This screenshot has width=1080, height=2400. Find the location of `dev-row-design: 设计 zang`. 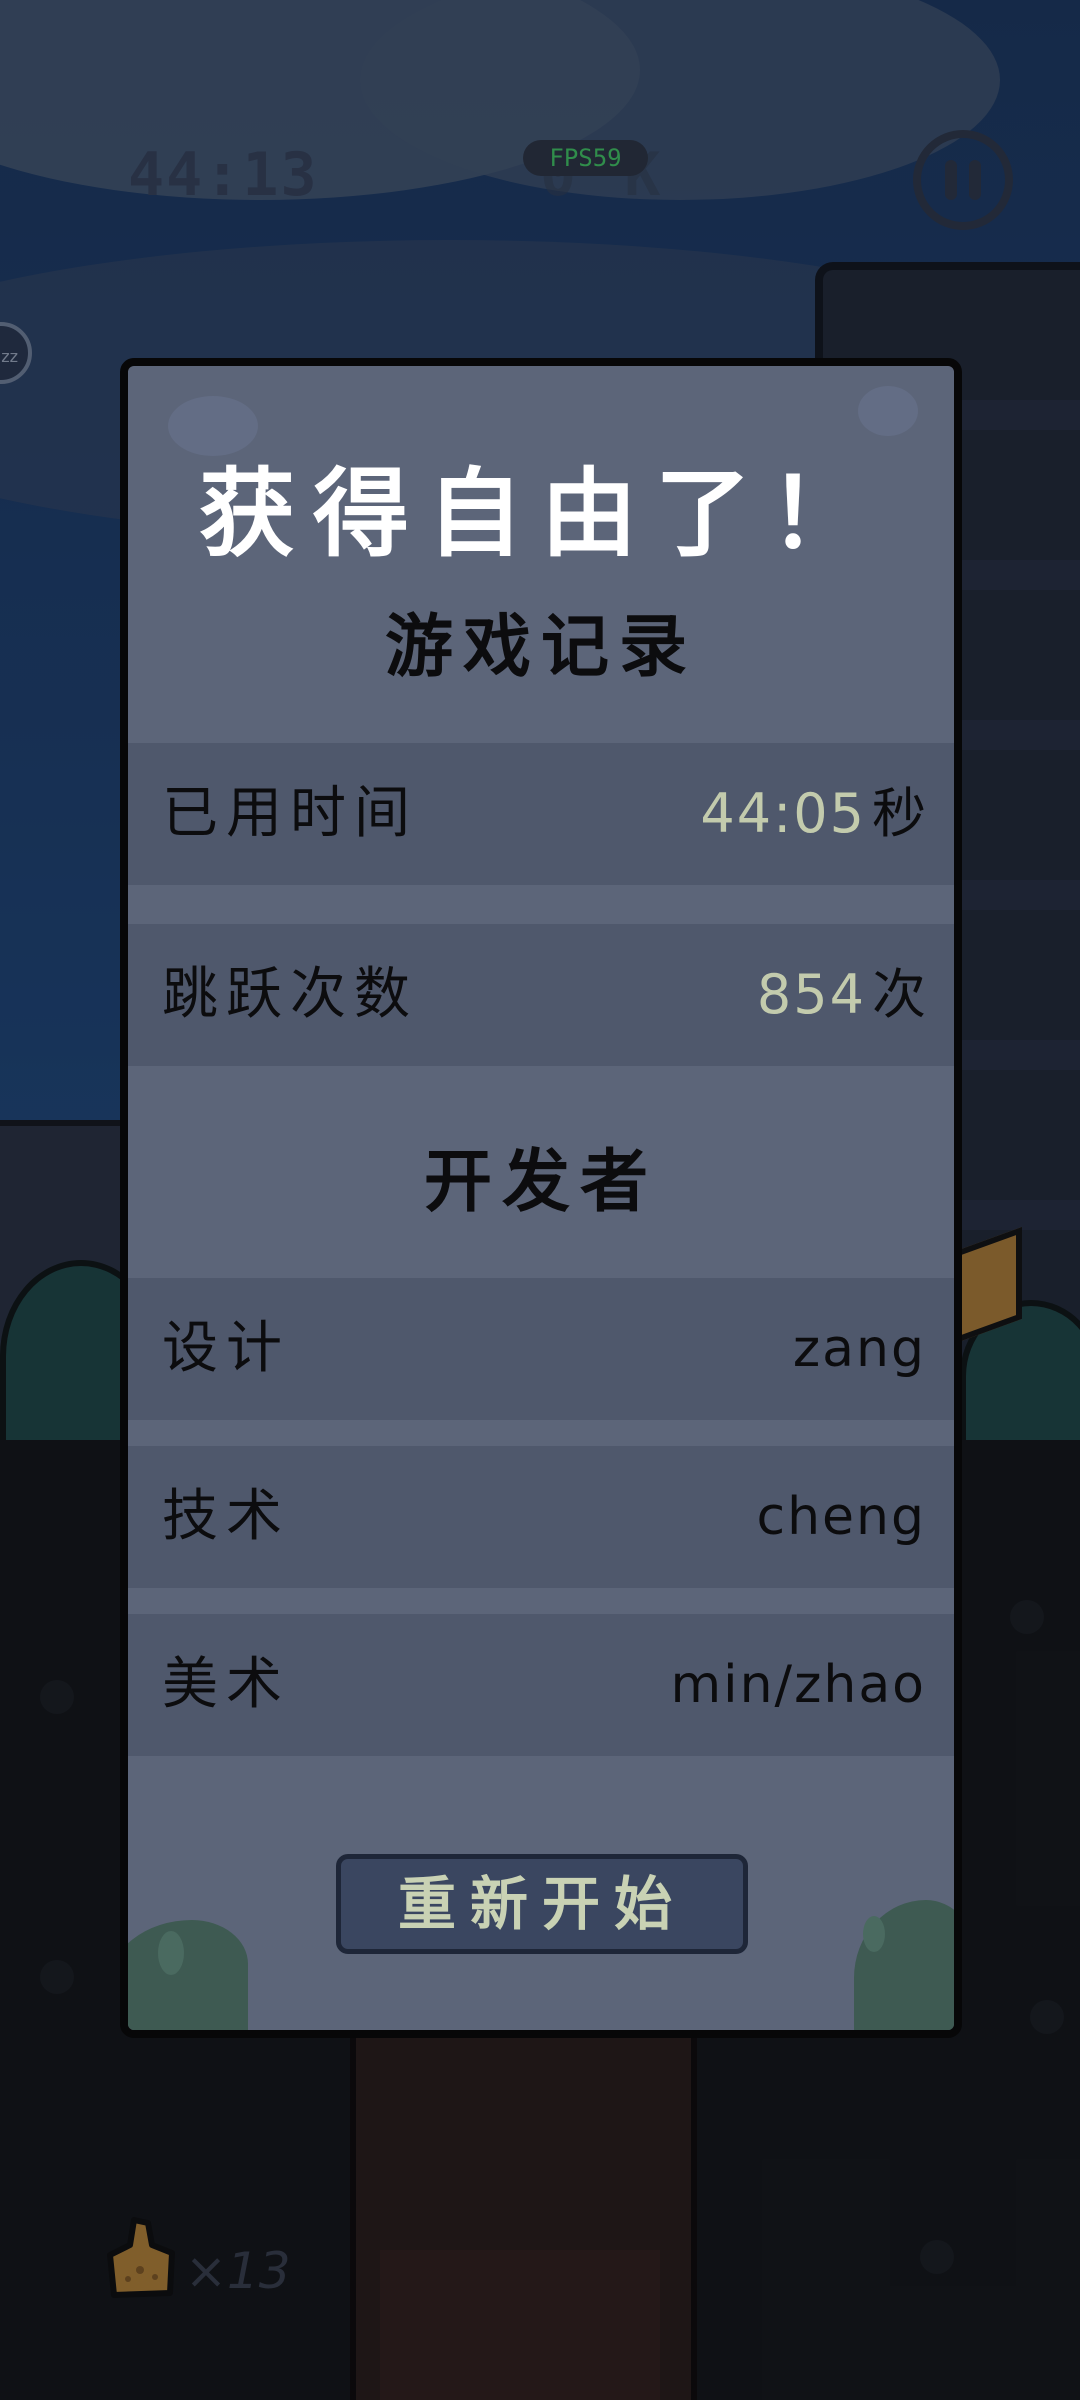

dev-row-design: 设计 zang is located at coordinates (541, 1349).